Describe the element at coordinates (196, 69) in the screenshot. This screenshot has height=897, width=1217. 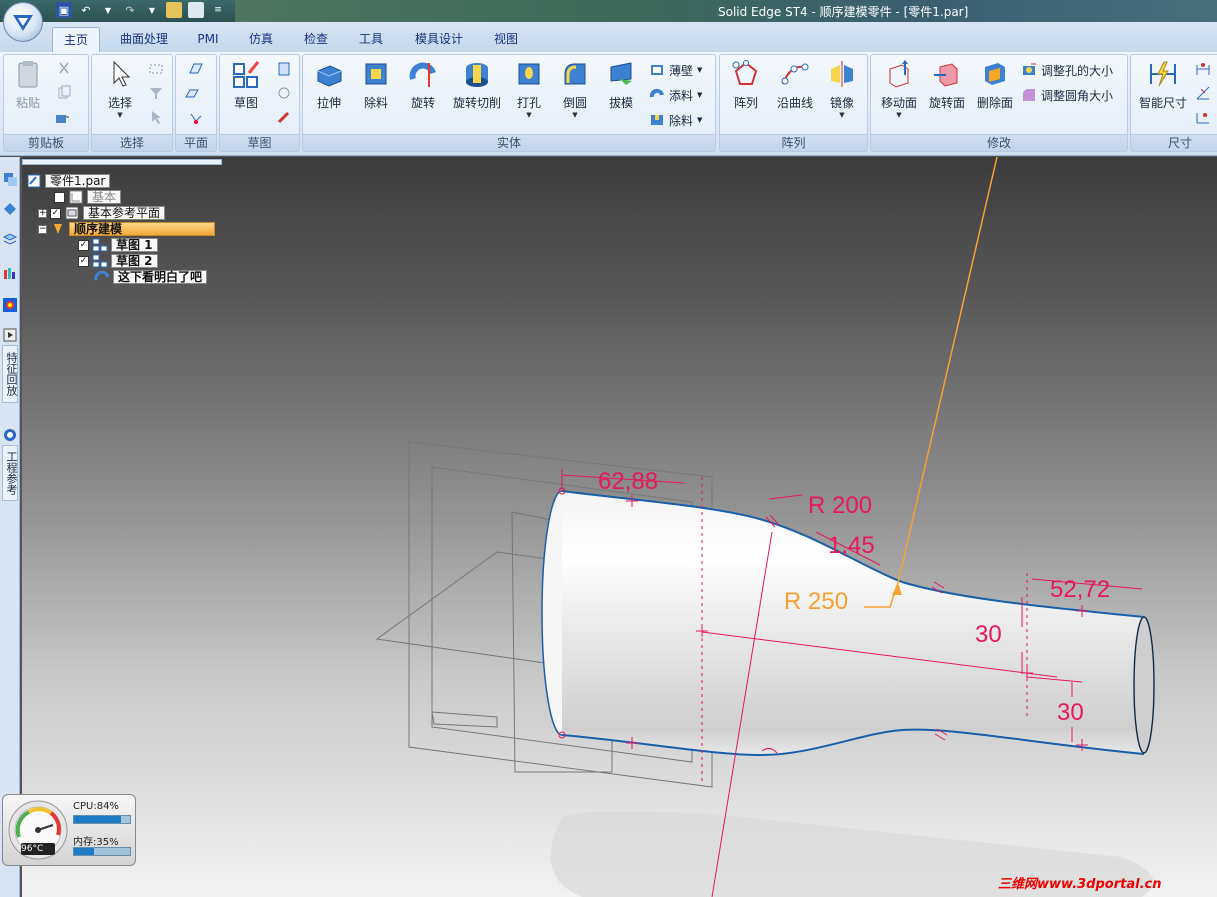
I see `coincident-plane-icon` at that location.